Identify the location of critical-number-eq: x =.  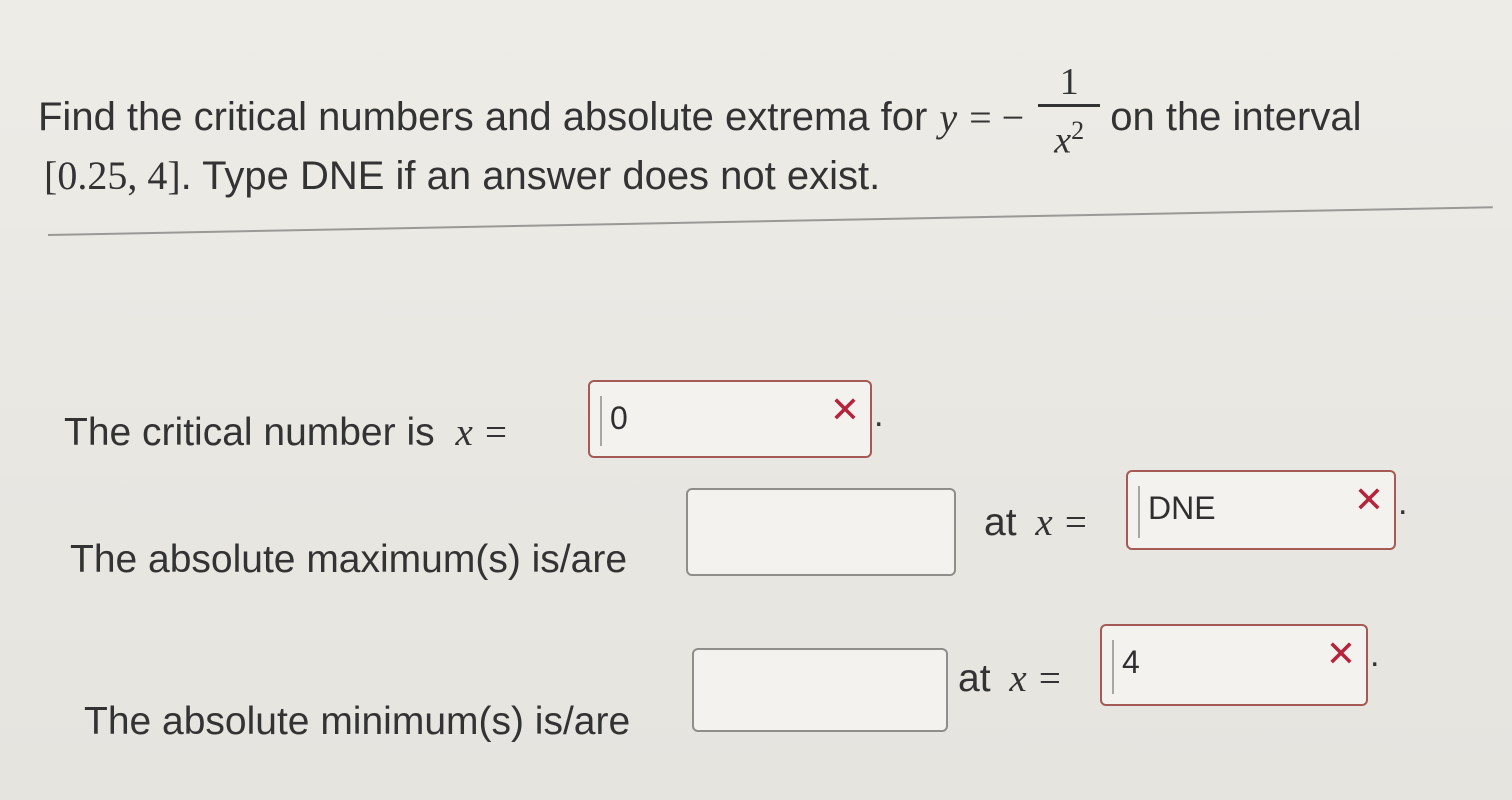
(482, 432).